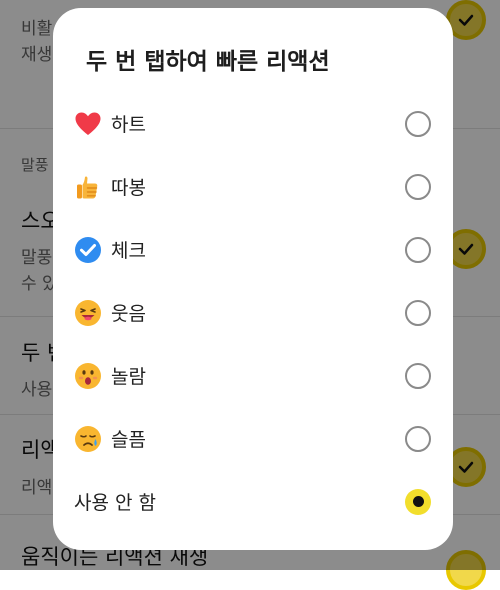  I want to click on option-heart: 하트, so click(253, 123).